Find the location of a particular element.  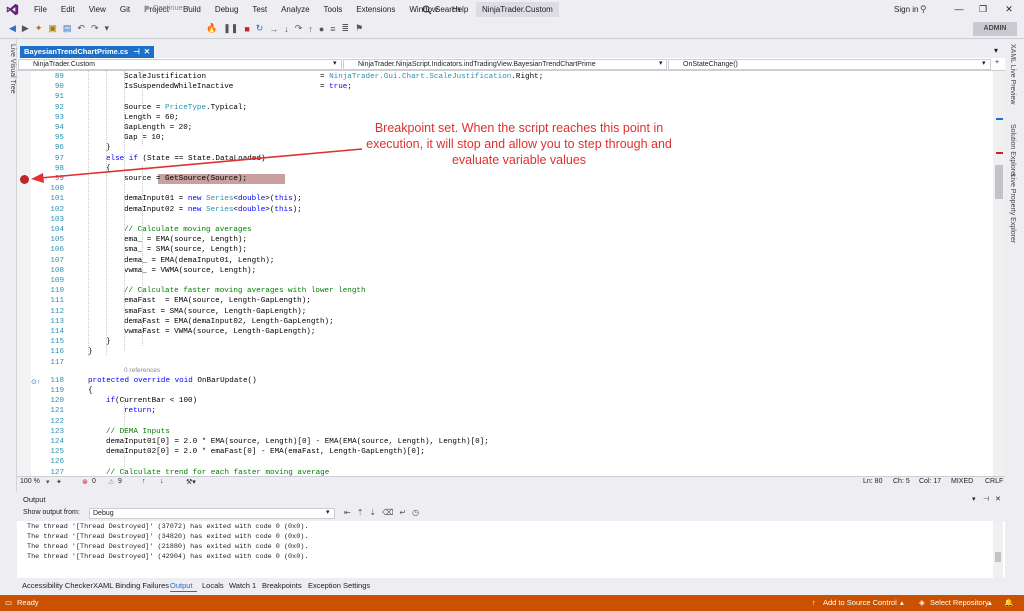

previous-message-icon: ⇡ is located at coordinates (360, 512).